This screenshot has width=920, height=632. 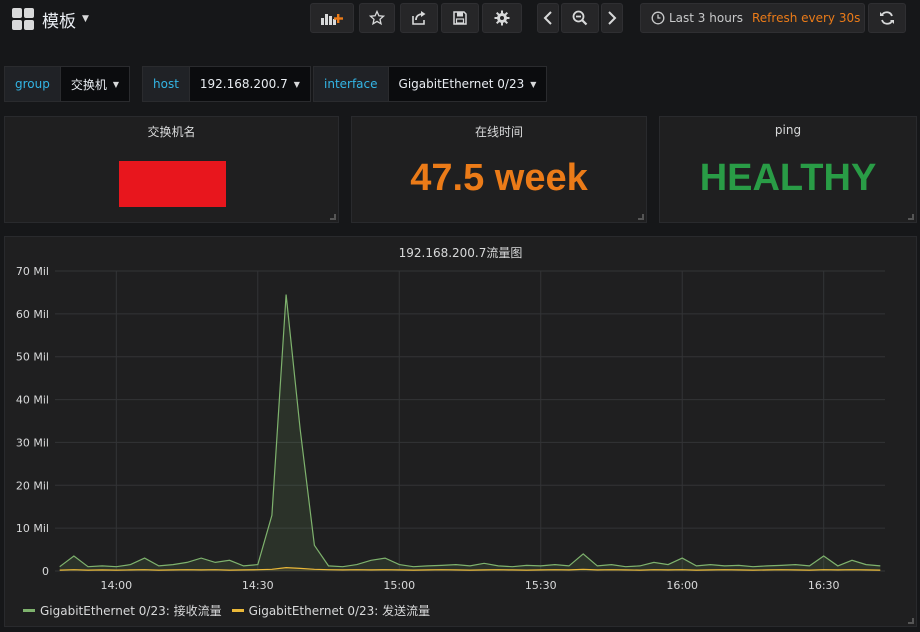 I want to click on legend-item-tx: GigabitEthernet 0/23: 发送流量, so click(x=331, y=610).